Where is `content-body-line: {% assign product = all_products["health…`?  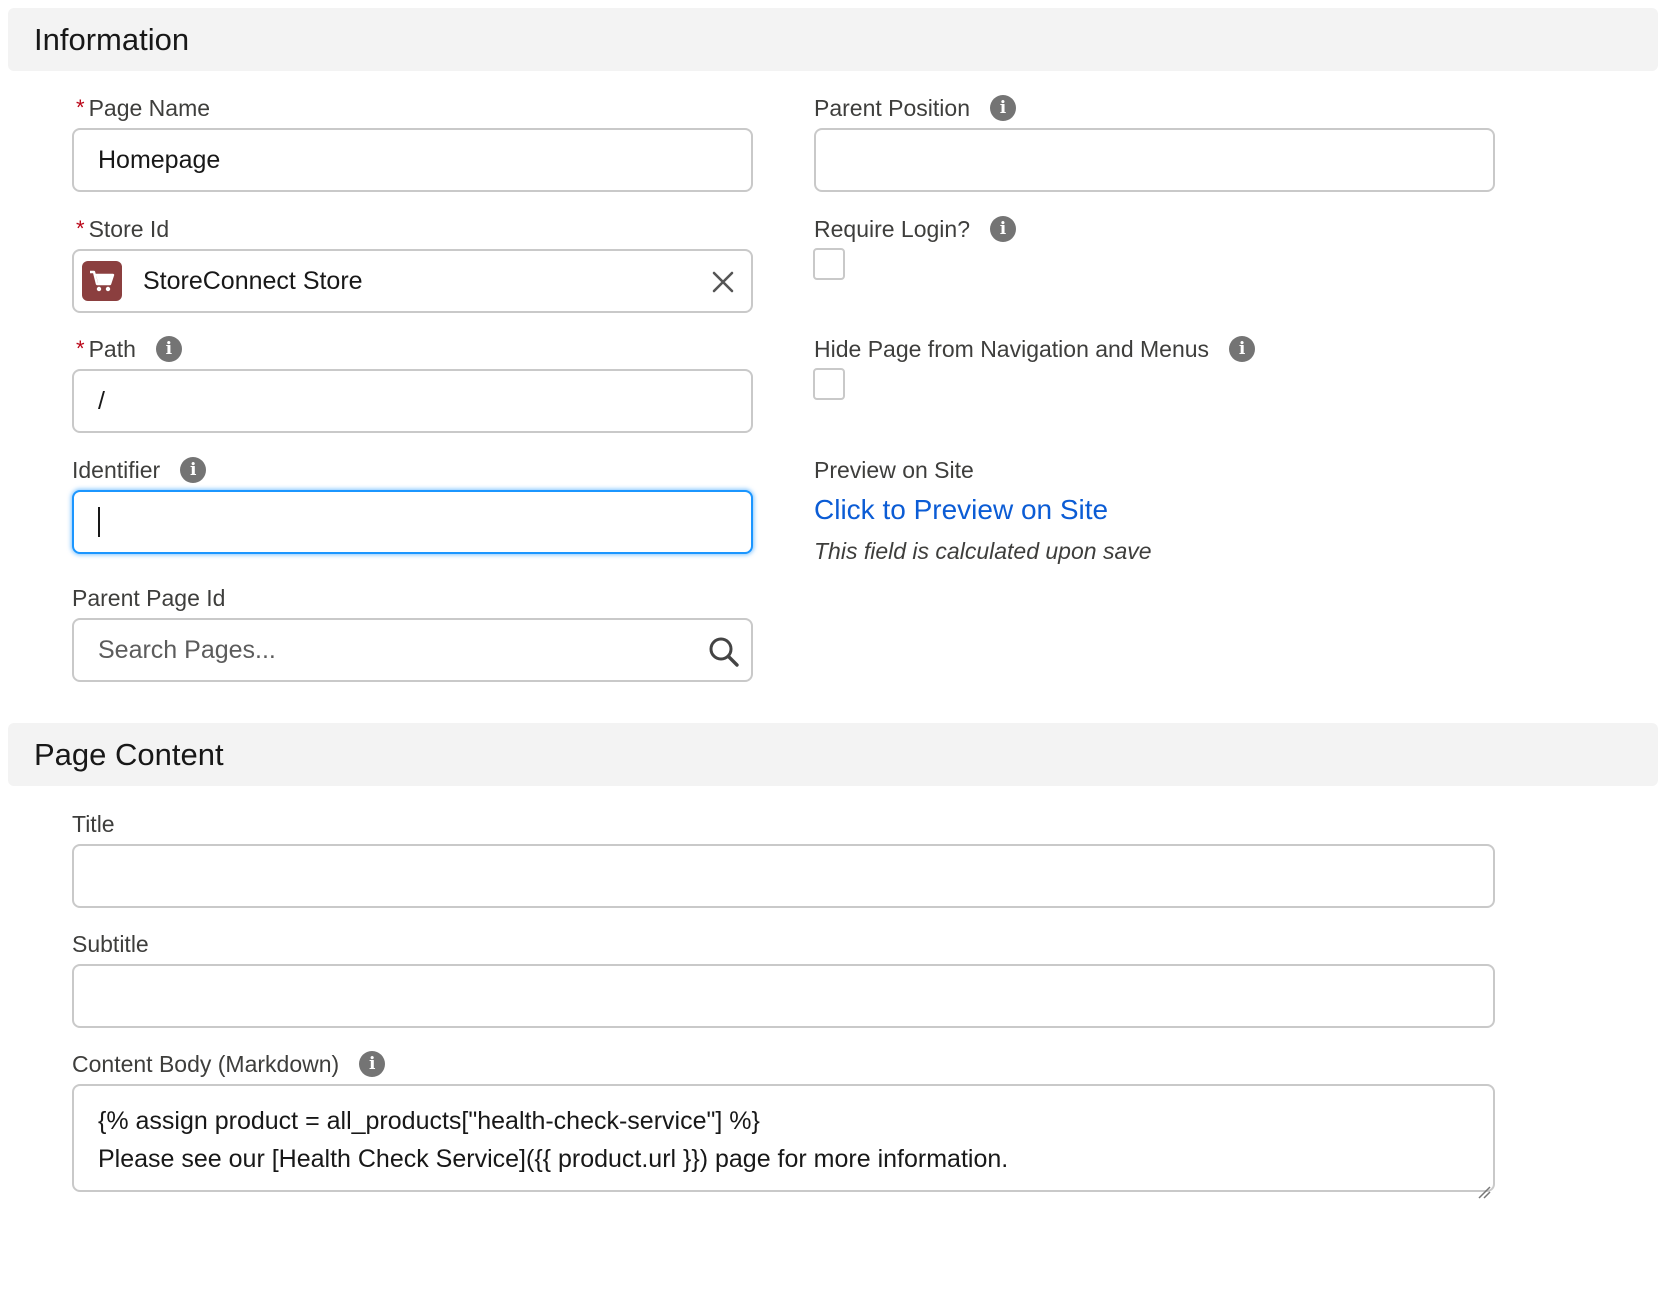 content-body-line: {% assign product = all_products["health… is located at coordinates (429, 1121).